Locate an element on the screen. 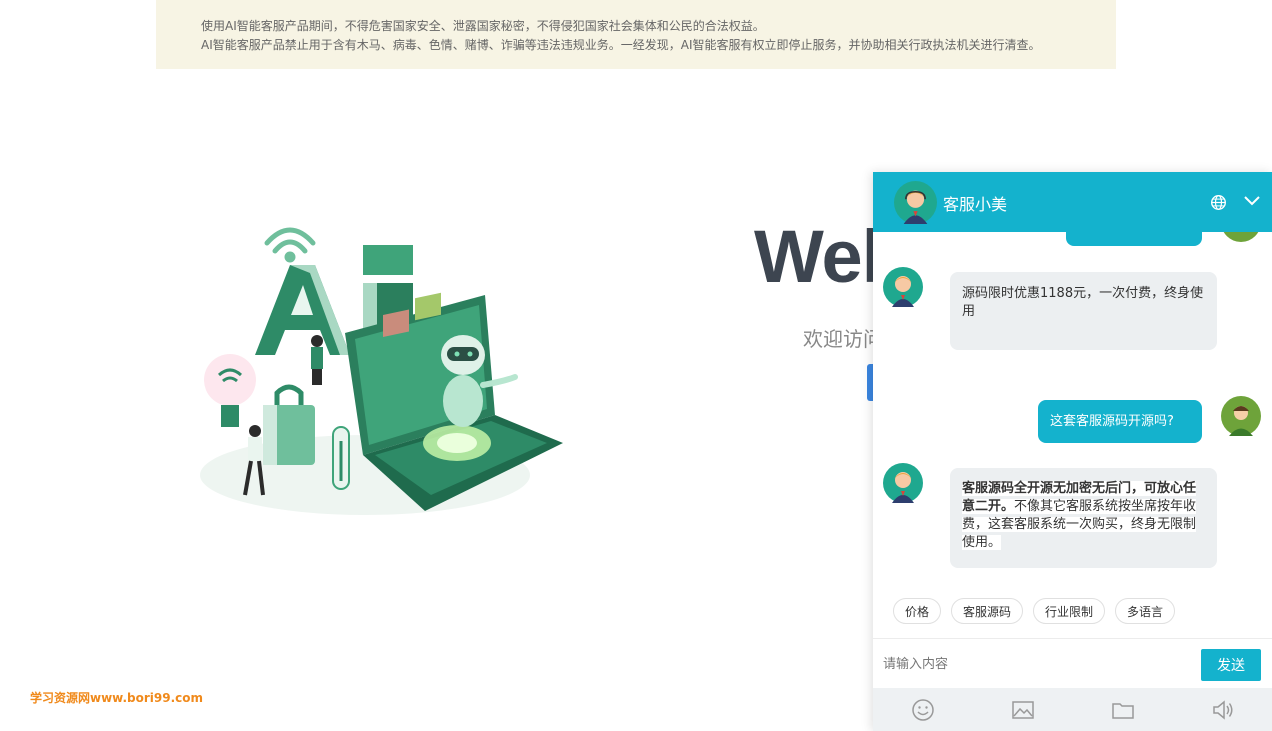  quick-reply-chip: 客服源码 is located at coordinates (987, 611).